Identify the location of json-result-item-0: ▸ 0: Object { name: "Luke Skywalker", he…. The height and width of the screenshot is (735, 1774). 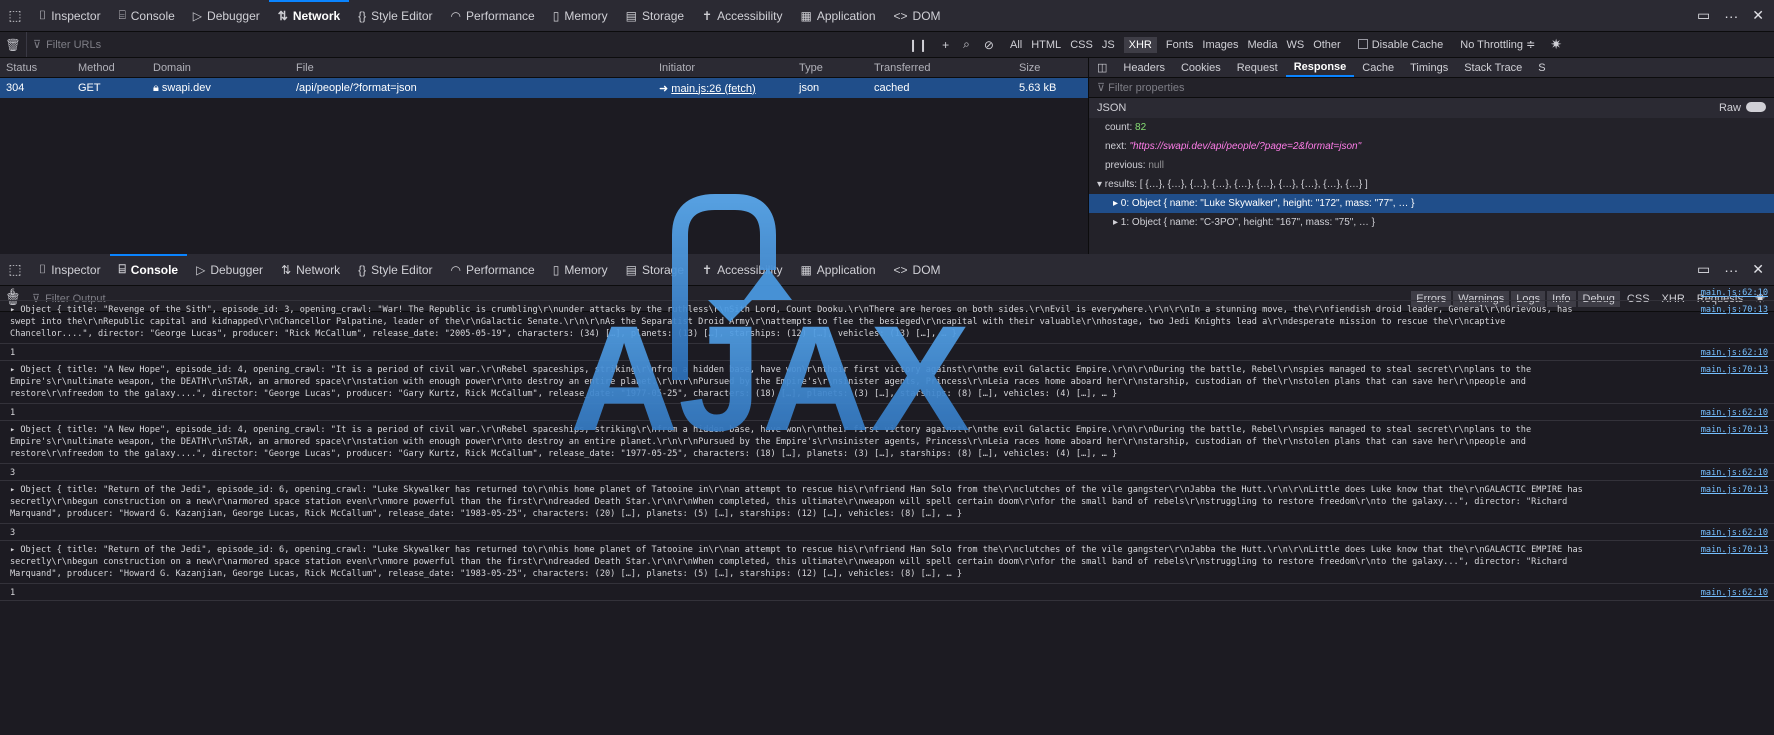
(1431, 203).